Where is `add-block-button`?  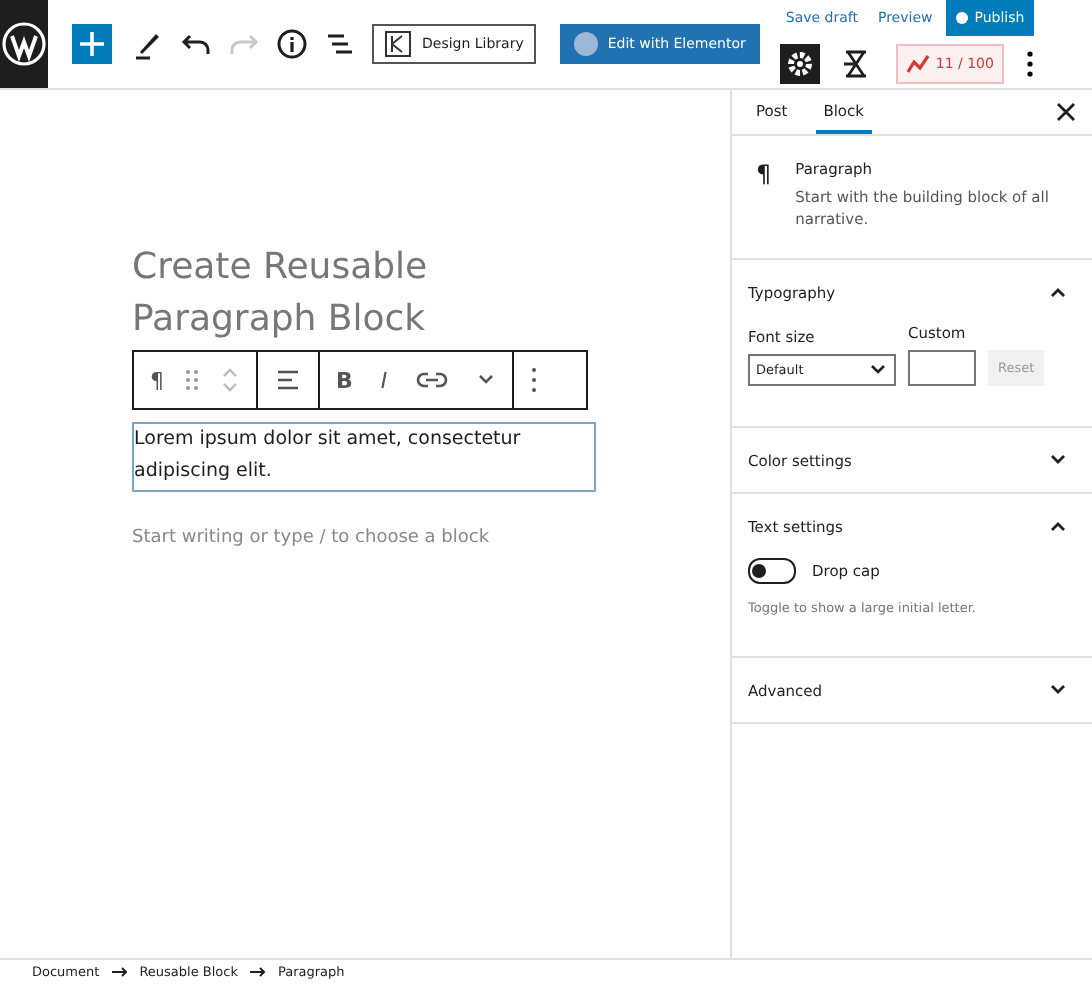
add-block-button is located at coordinates (92, 44).